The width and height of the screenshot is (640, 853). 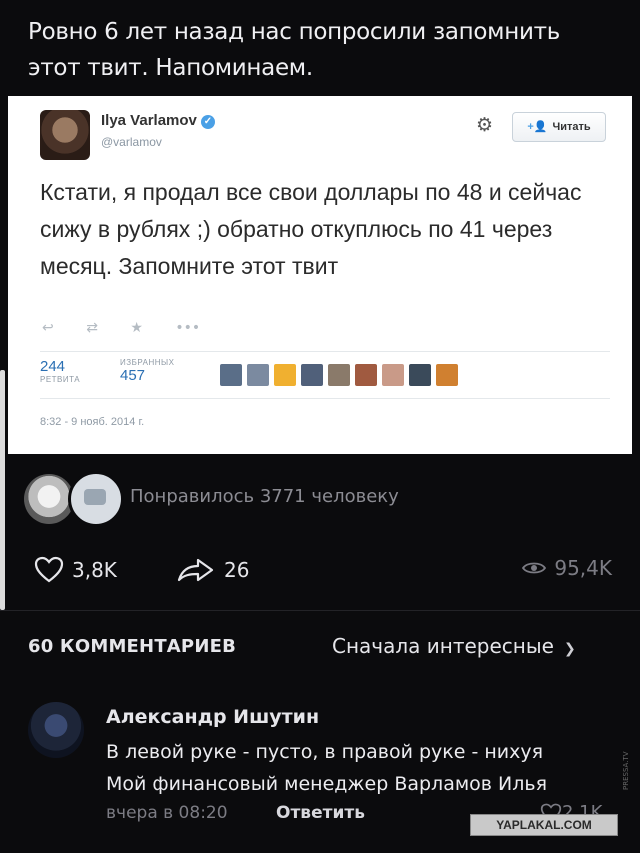 What do you see at coordinates (329, 573) in the screenshot?
I see `post-actions-bar: 3,8K 26 95,4K` at bounding box center [329, 573].